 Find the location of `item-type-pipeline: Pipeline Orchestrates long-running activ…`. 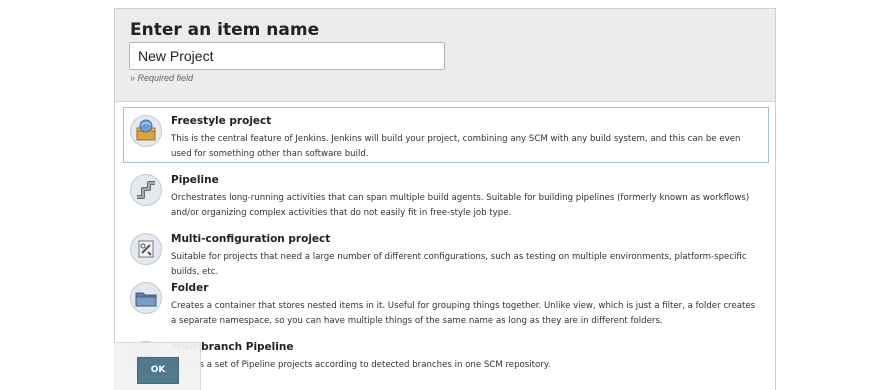

item-type-pipeline: Pipeline Orchestrates long-running activ… is located at coordinates (446, 194).